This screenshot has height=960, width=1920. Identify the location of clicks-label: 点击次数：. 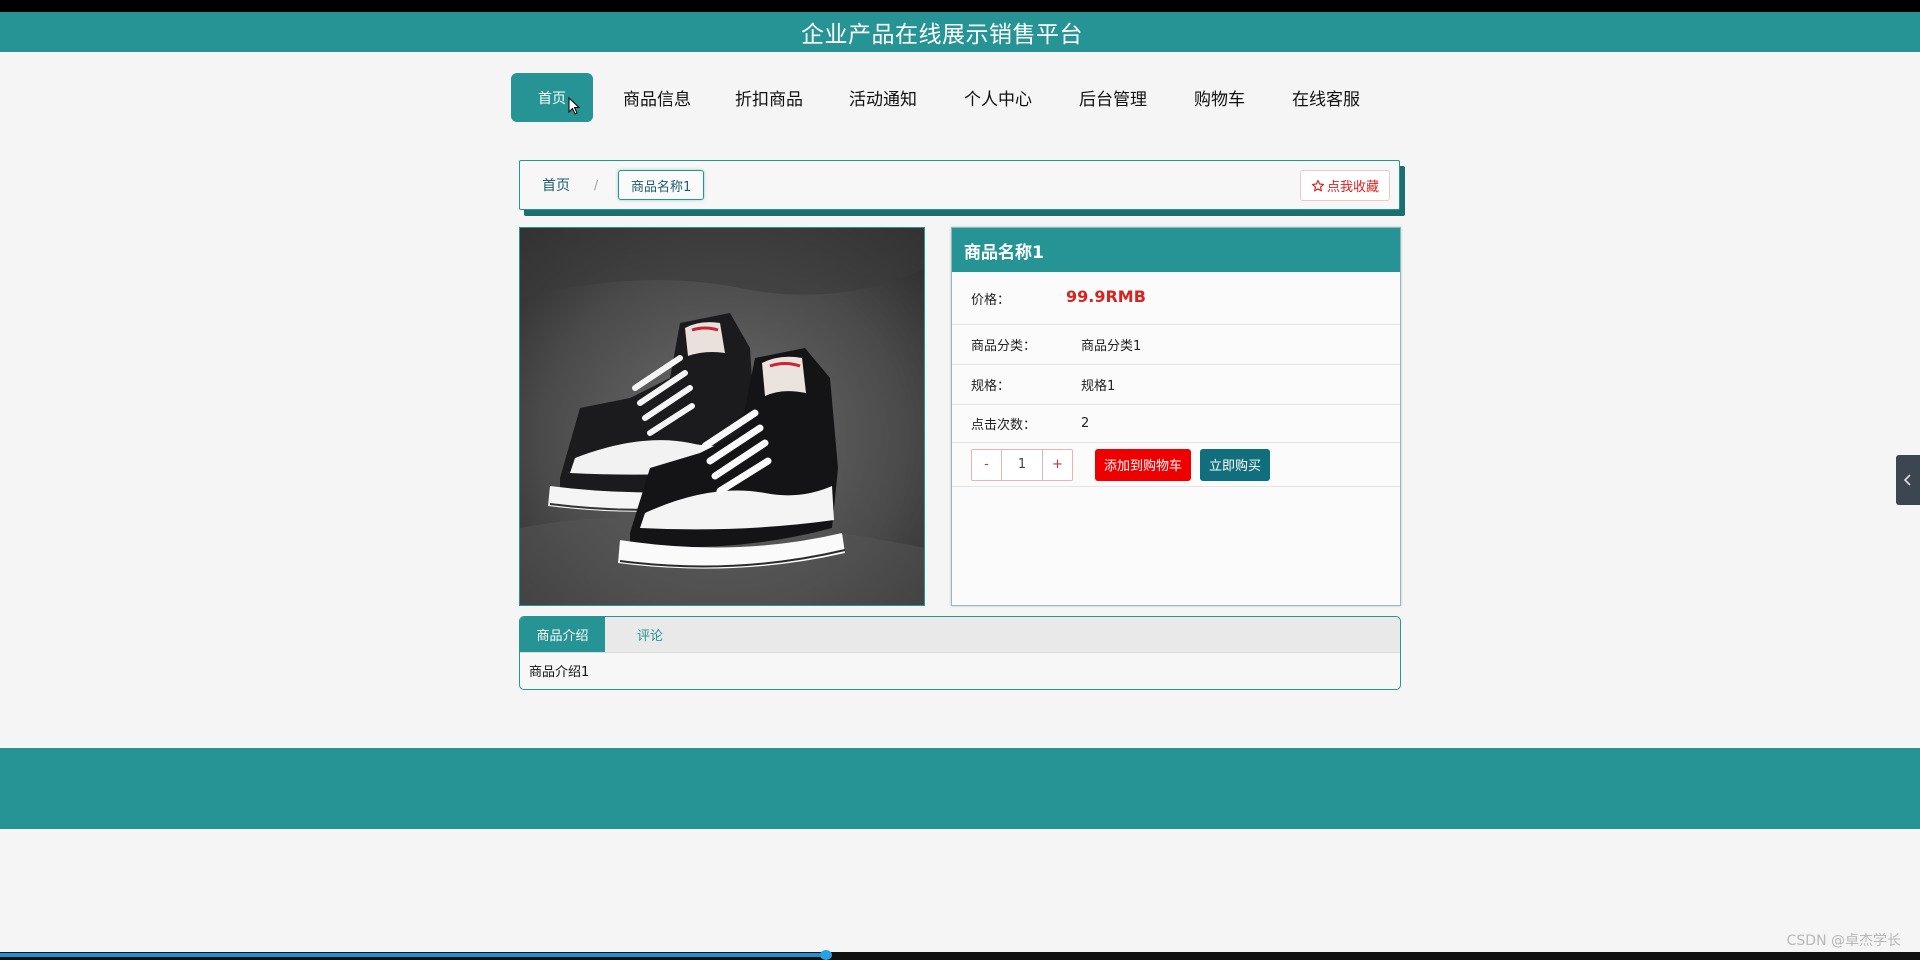
(1004, 425).